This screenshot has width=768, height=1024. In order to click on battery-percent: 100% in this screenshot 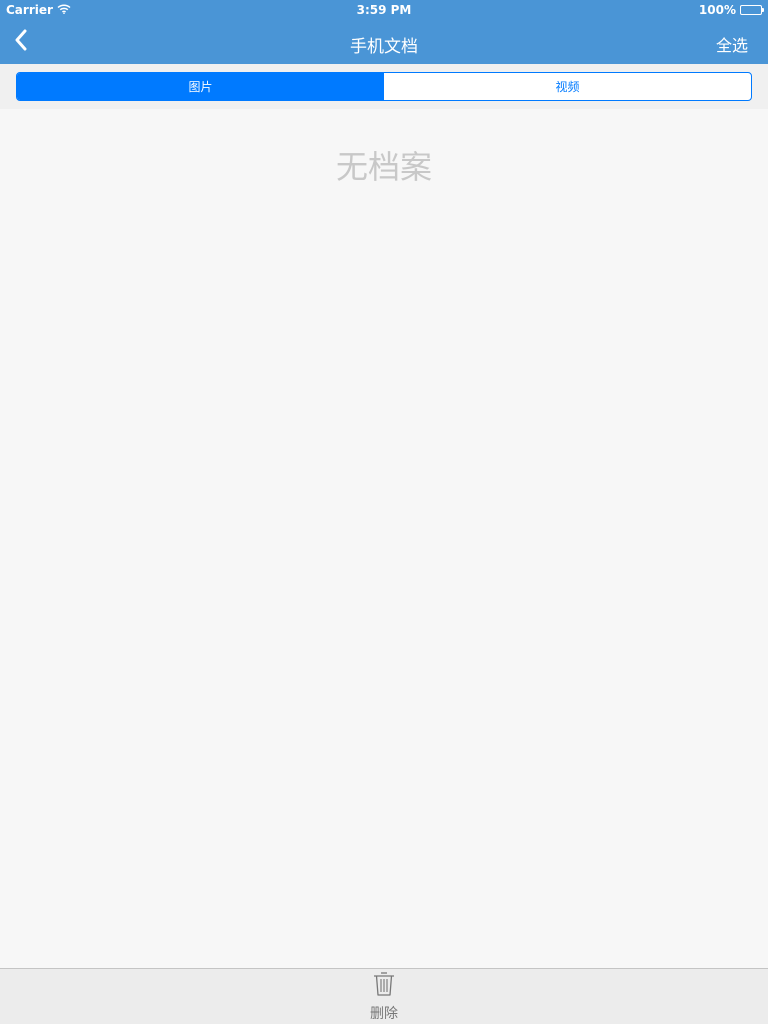, I will do `click(717, 10)`.